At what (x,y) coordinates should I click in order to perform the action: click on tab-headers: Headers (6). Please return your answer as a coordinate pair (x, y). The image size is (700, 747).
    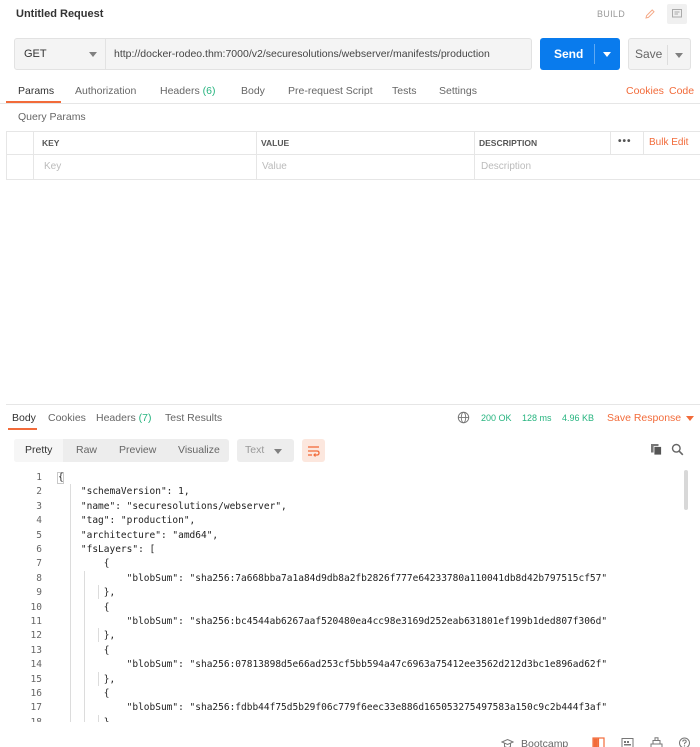
    Looking at the image, I should click on (187, 91).